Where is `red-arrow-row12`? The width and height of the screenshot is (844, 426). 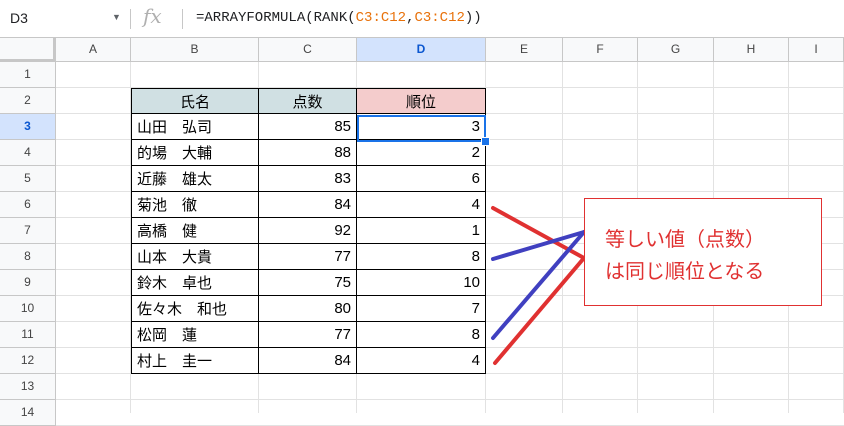
red-arrow-row12 is located at coordinates (539, 310).